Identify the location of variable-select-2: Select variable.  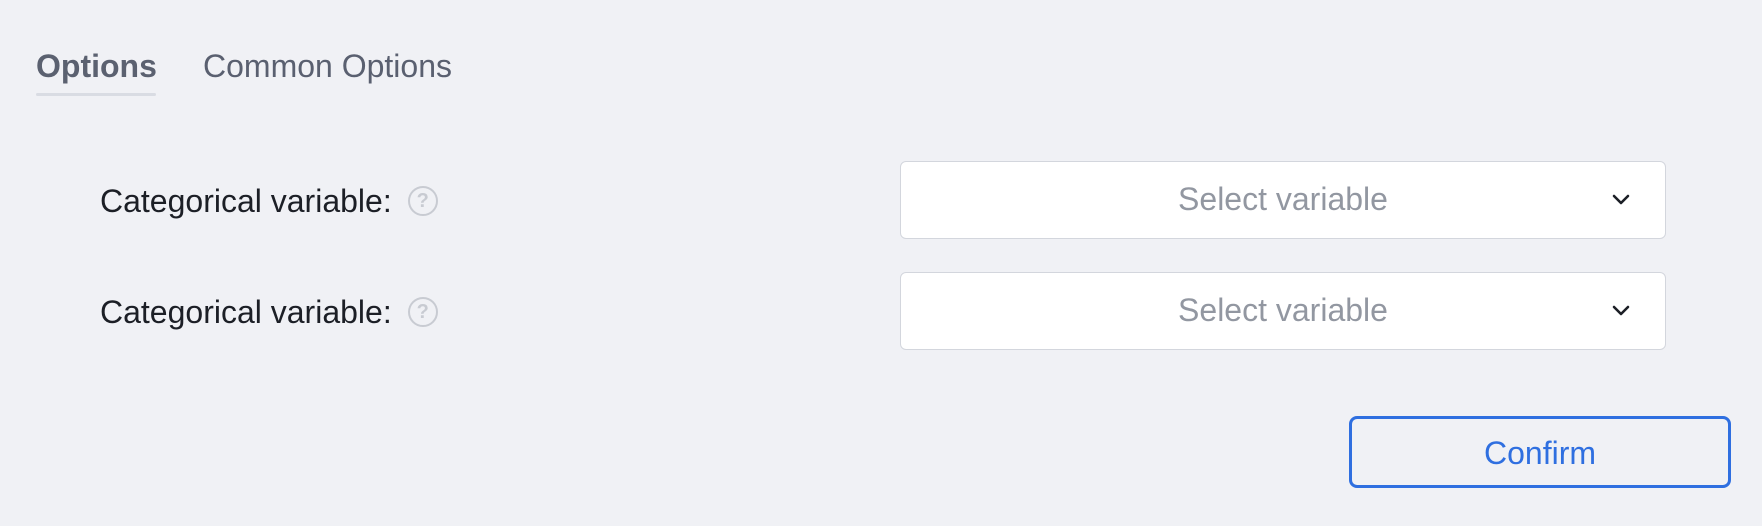
(1283, 311).